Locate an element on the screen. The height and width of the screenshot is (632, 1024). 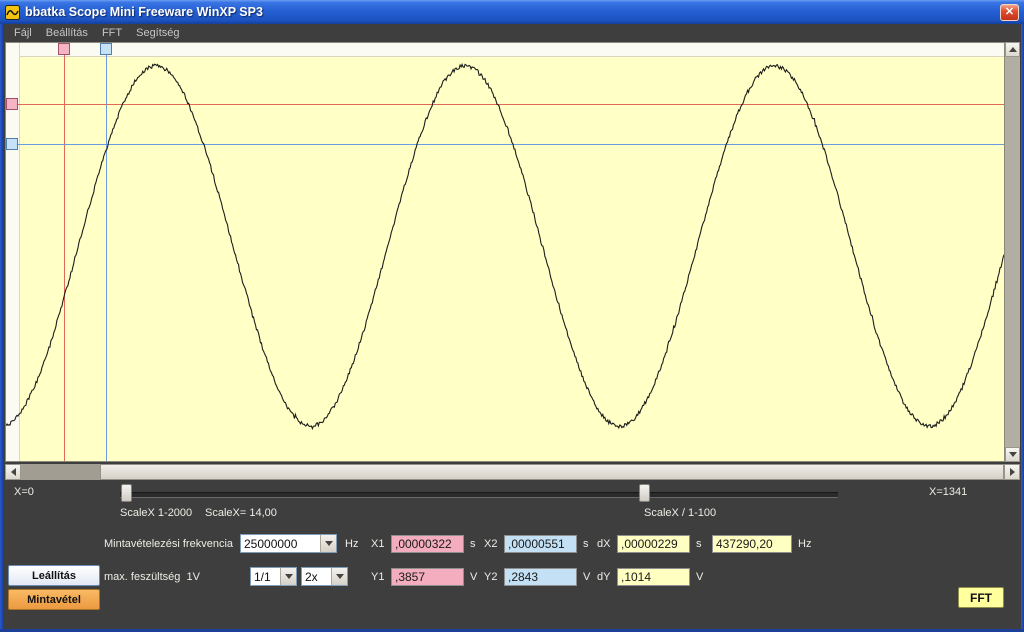
x1-unit-label: s is located at coordinates (473, 544).